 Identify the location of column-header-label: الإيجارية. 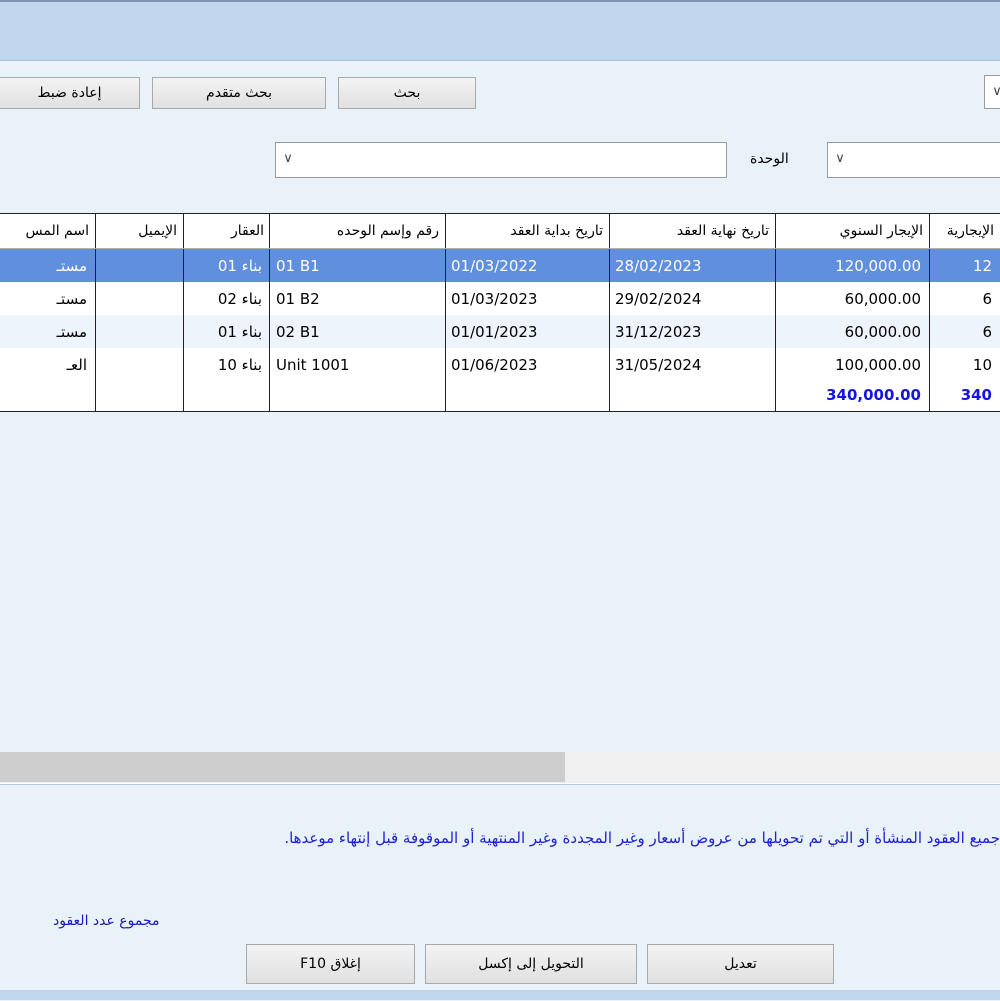
(970, 230).